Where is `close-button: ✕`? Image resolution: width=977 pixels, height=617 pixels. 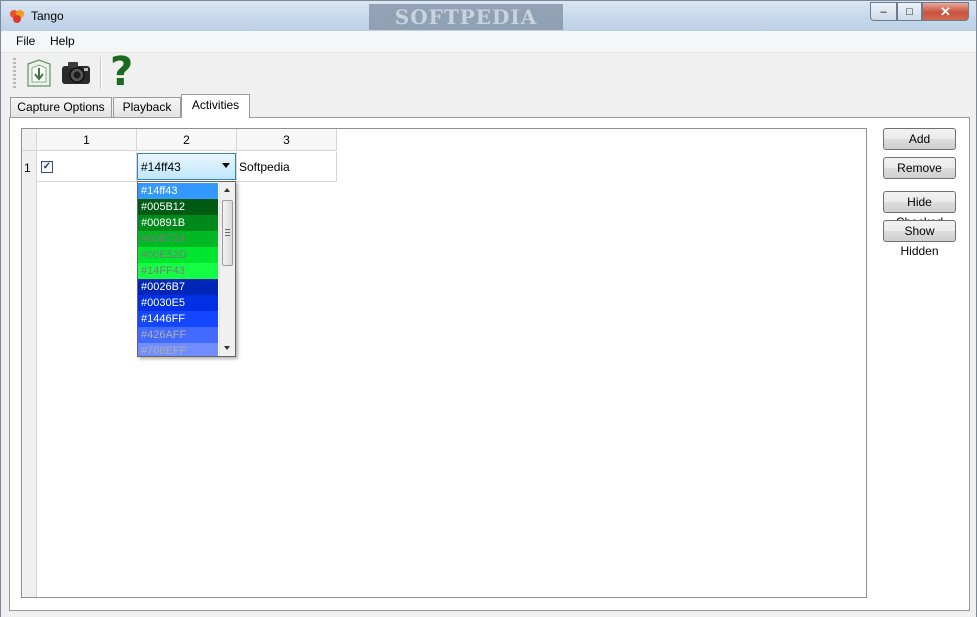 close-button: ✕ is located at coordinates (945, 11).